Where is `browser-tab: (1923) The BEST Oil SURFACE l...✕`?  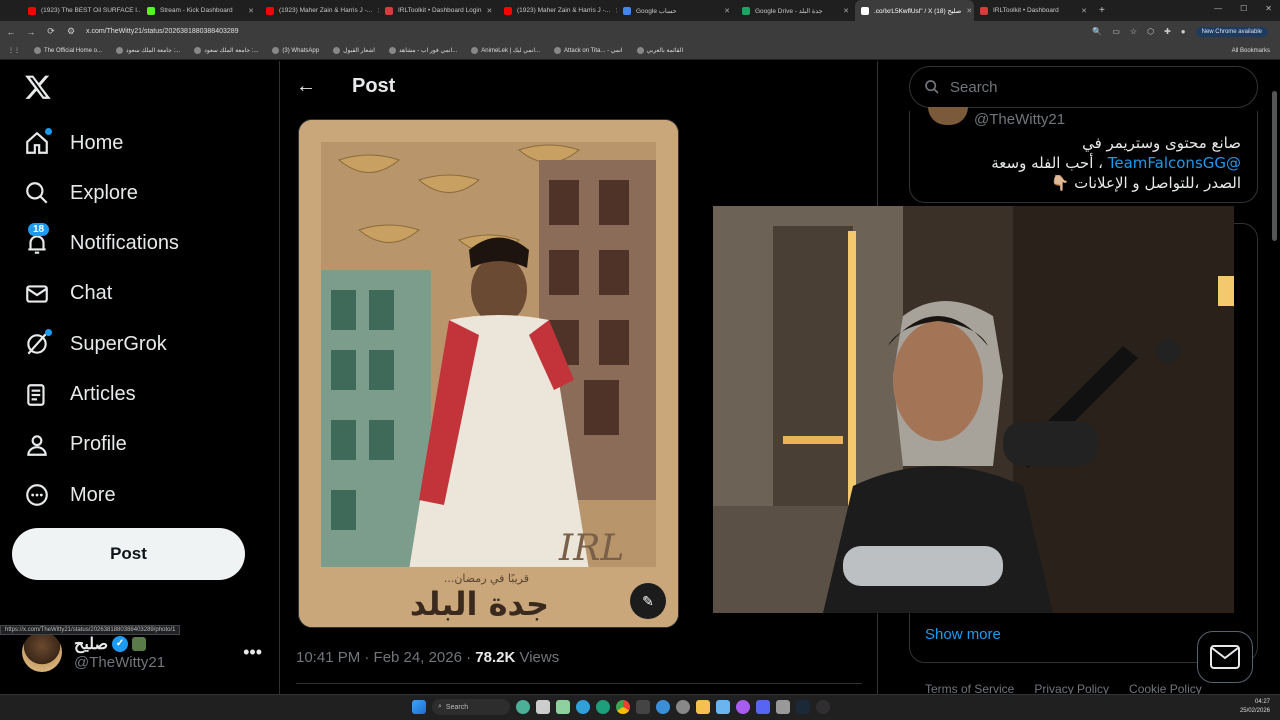
browser-tab: (1923) The BEST Oil SURFACE l...✕ is located at coordinates (81, 10).